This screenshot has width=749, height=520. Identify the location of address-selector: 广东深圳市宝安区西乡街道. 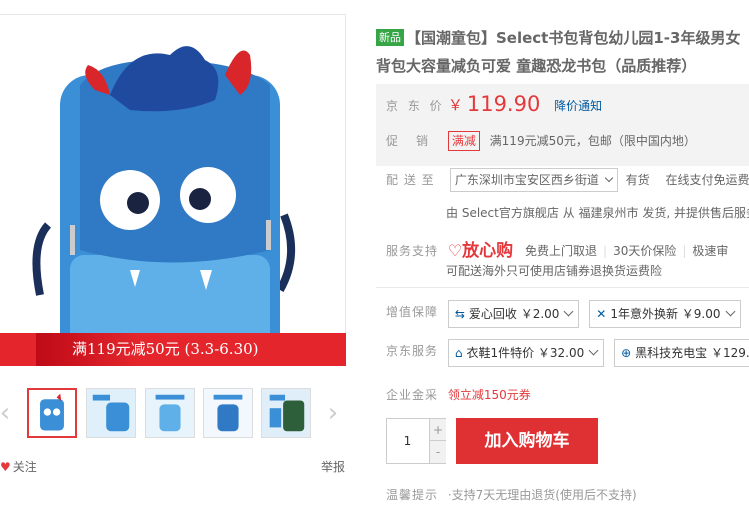
(533, 180).